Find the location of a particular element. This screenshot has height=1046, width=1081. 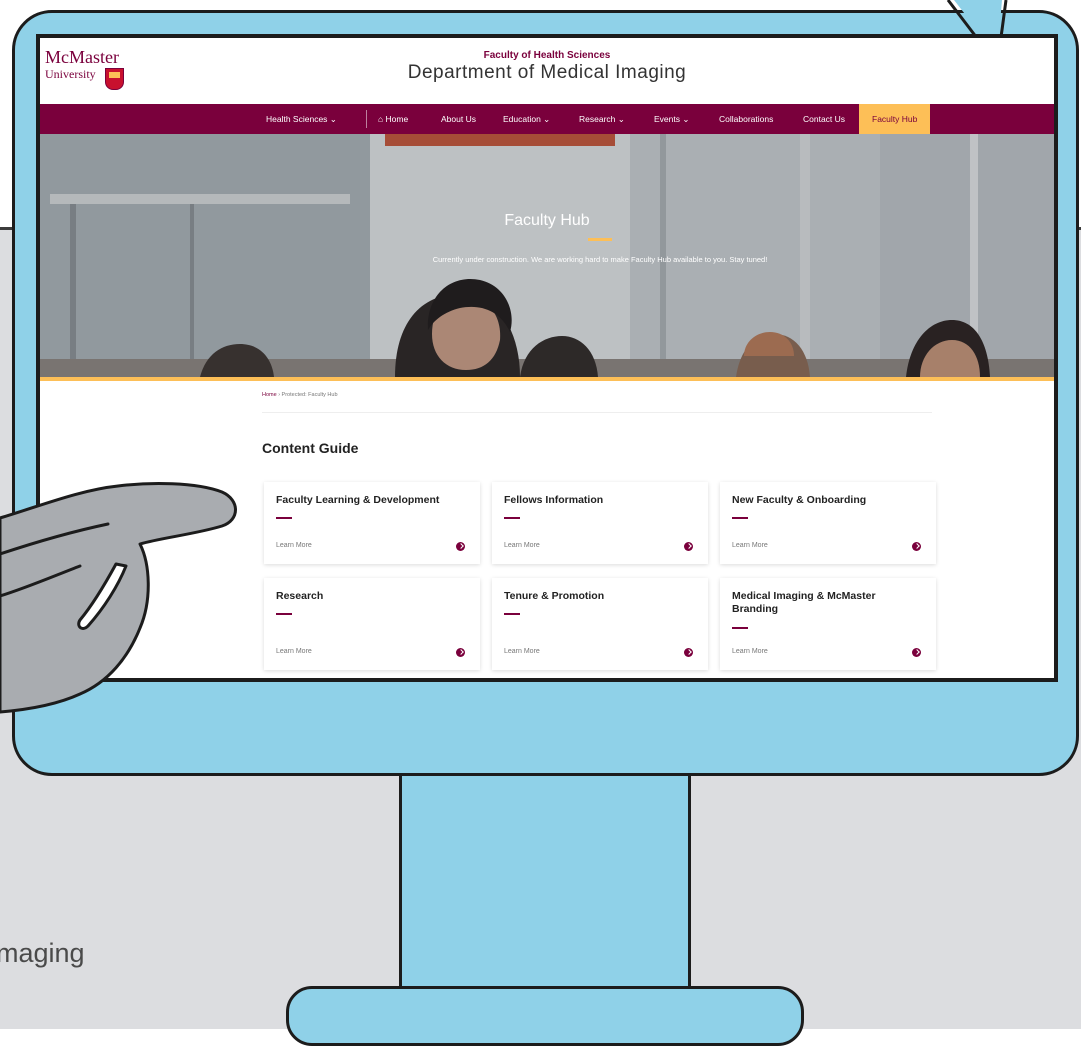

monitor-stand-neck is located at coordinates (545, 890).